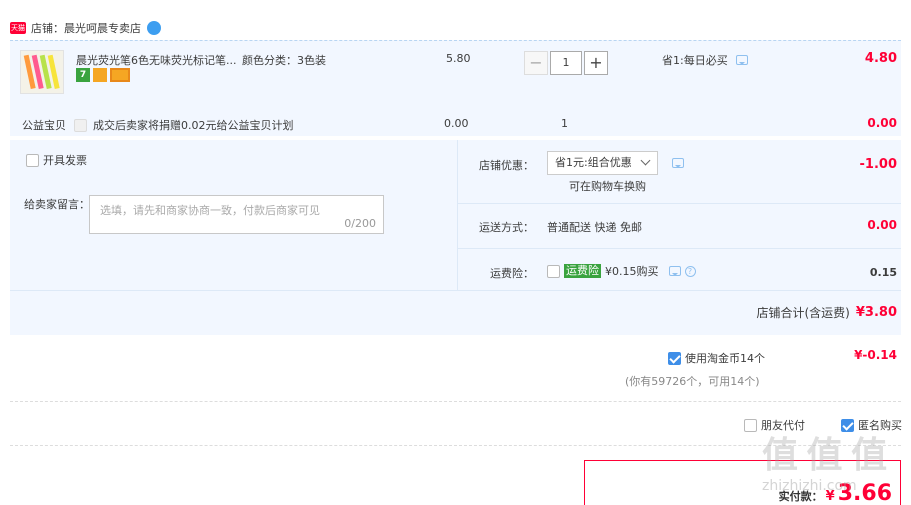  I want to click on increase-button: +, so click(596, 63).